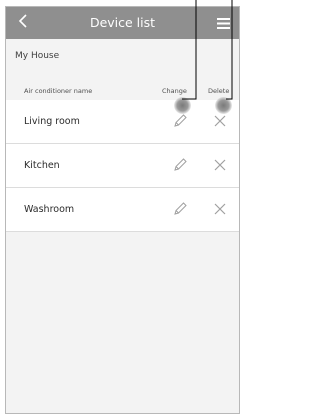 The height and width of the screenshot is (419, 320). I want to click on list-item: Kitchen, so click(122, 166).